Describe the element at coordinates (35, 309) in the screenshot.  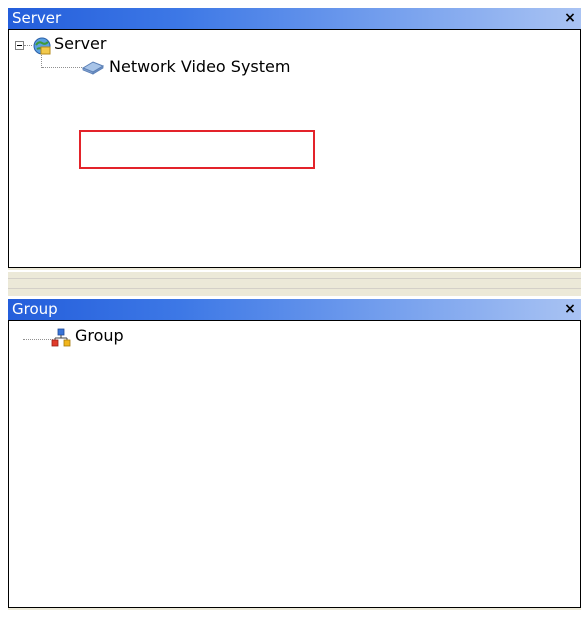
I see `group-panel-title: Group` at that location.